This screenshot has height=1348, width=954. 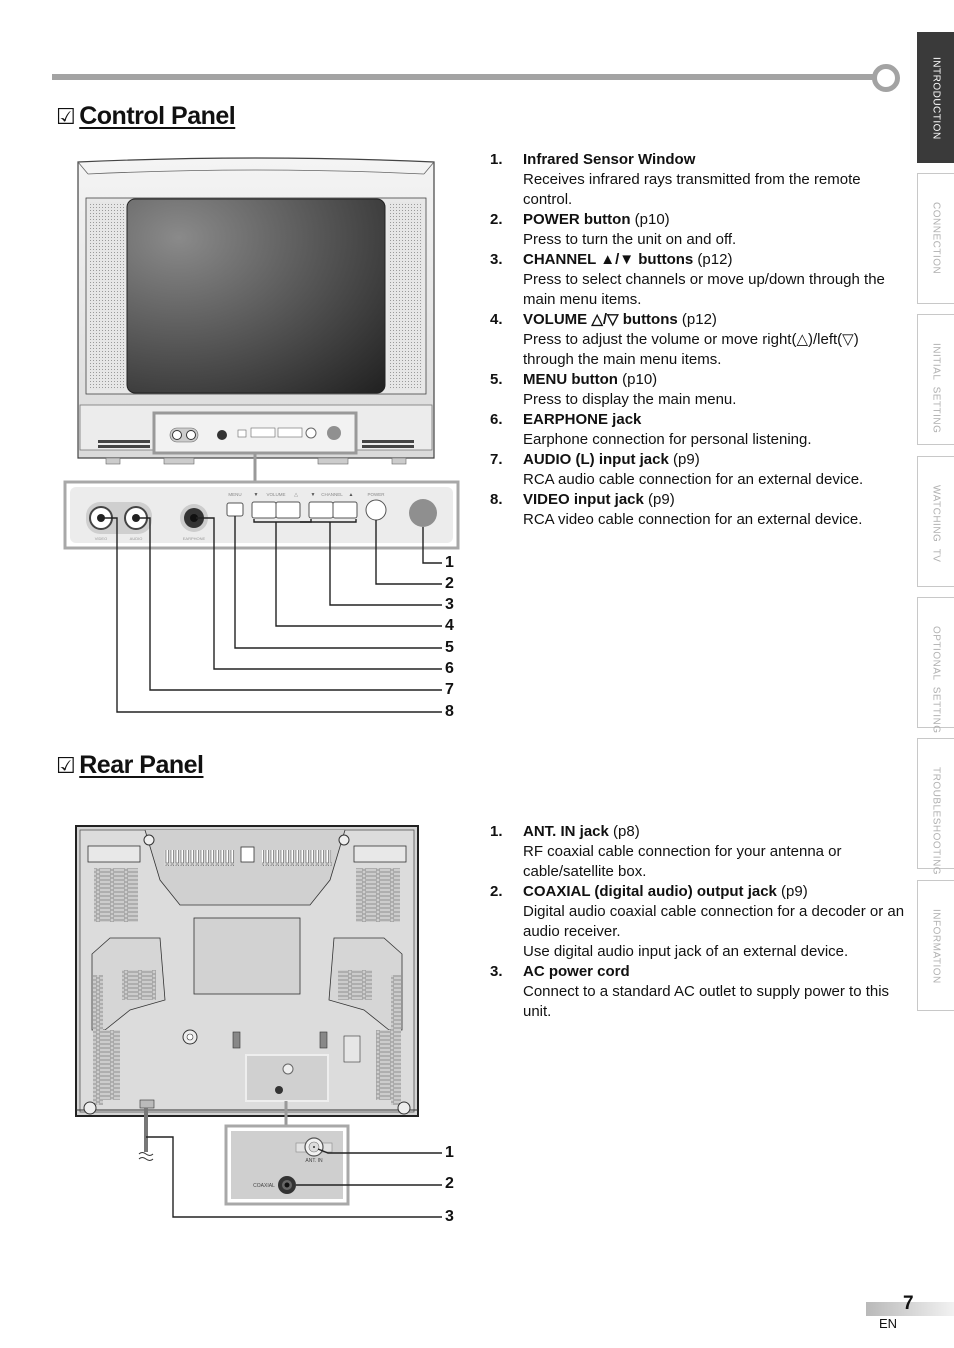 What do you see at coordinates (596, 459) in the screenshot?
I see `item-name: AUDIO (L) input jack` at bounding box center [596, 459].